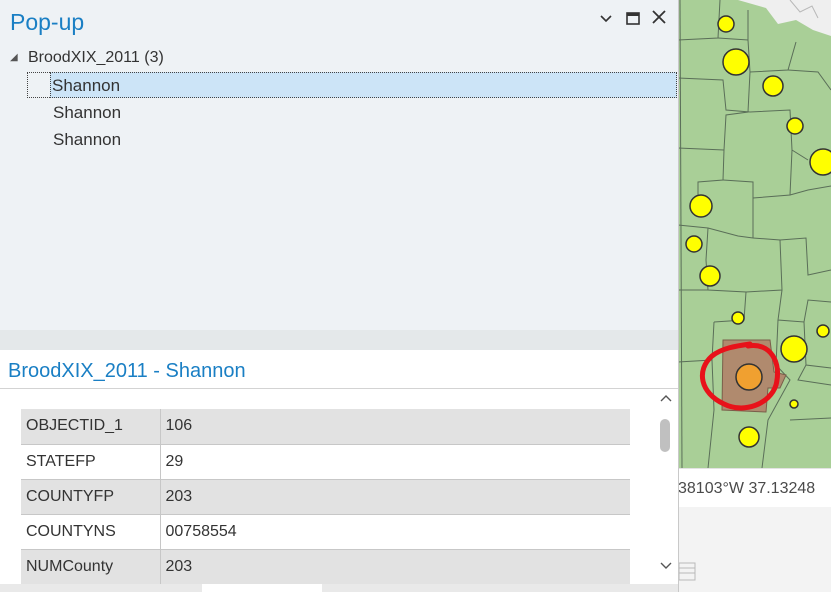  I want to click on scroll-down-icon, so click(666, 567).